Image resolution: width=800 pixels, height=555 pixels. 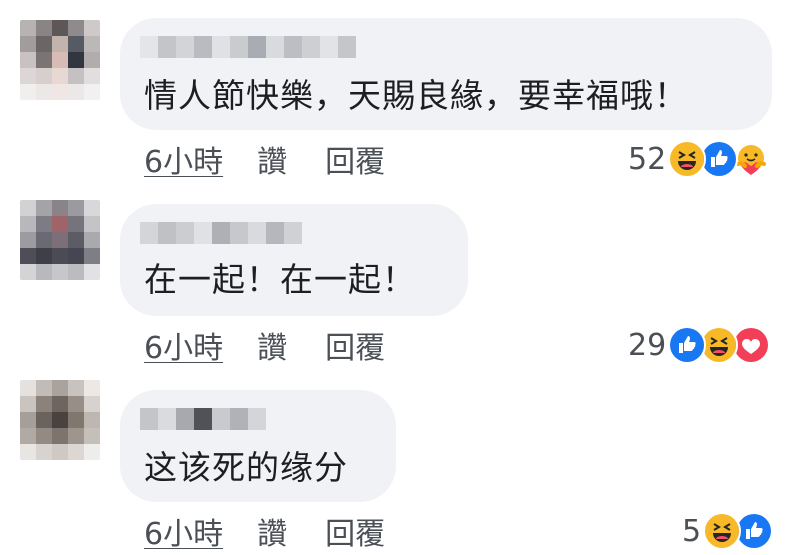 What do you see at coordinates (280, 279) in the screenshot?
I see `comment-text: 在一起！在一起！` at bounding box center [280, 279].